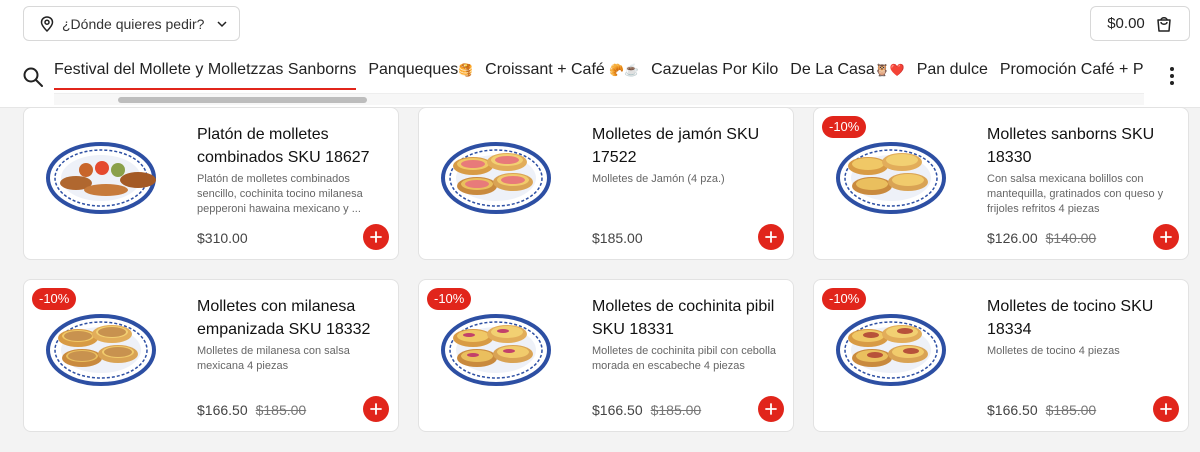 The image size is (1200, 452). Describe the element at coordinates (658, 179) in the screenshot. I see `product-description: Molletes de Jamón (4 pza.)` at that location.